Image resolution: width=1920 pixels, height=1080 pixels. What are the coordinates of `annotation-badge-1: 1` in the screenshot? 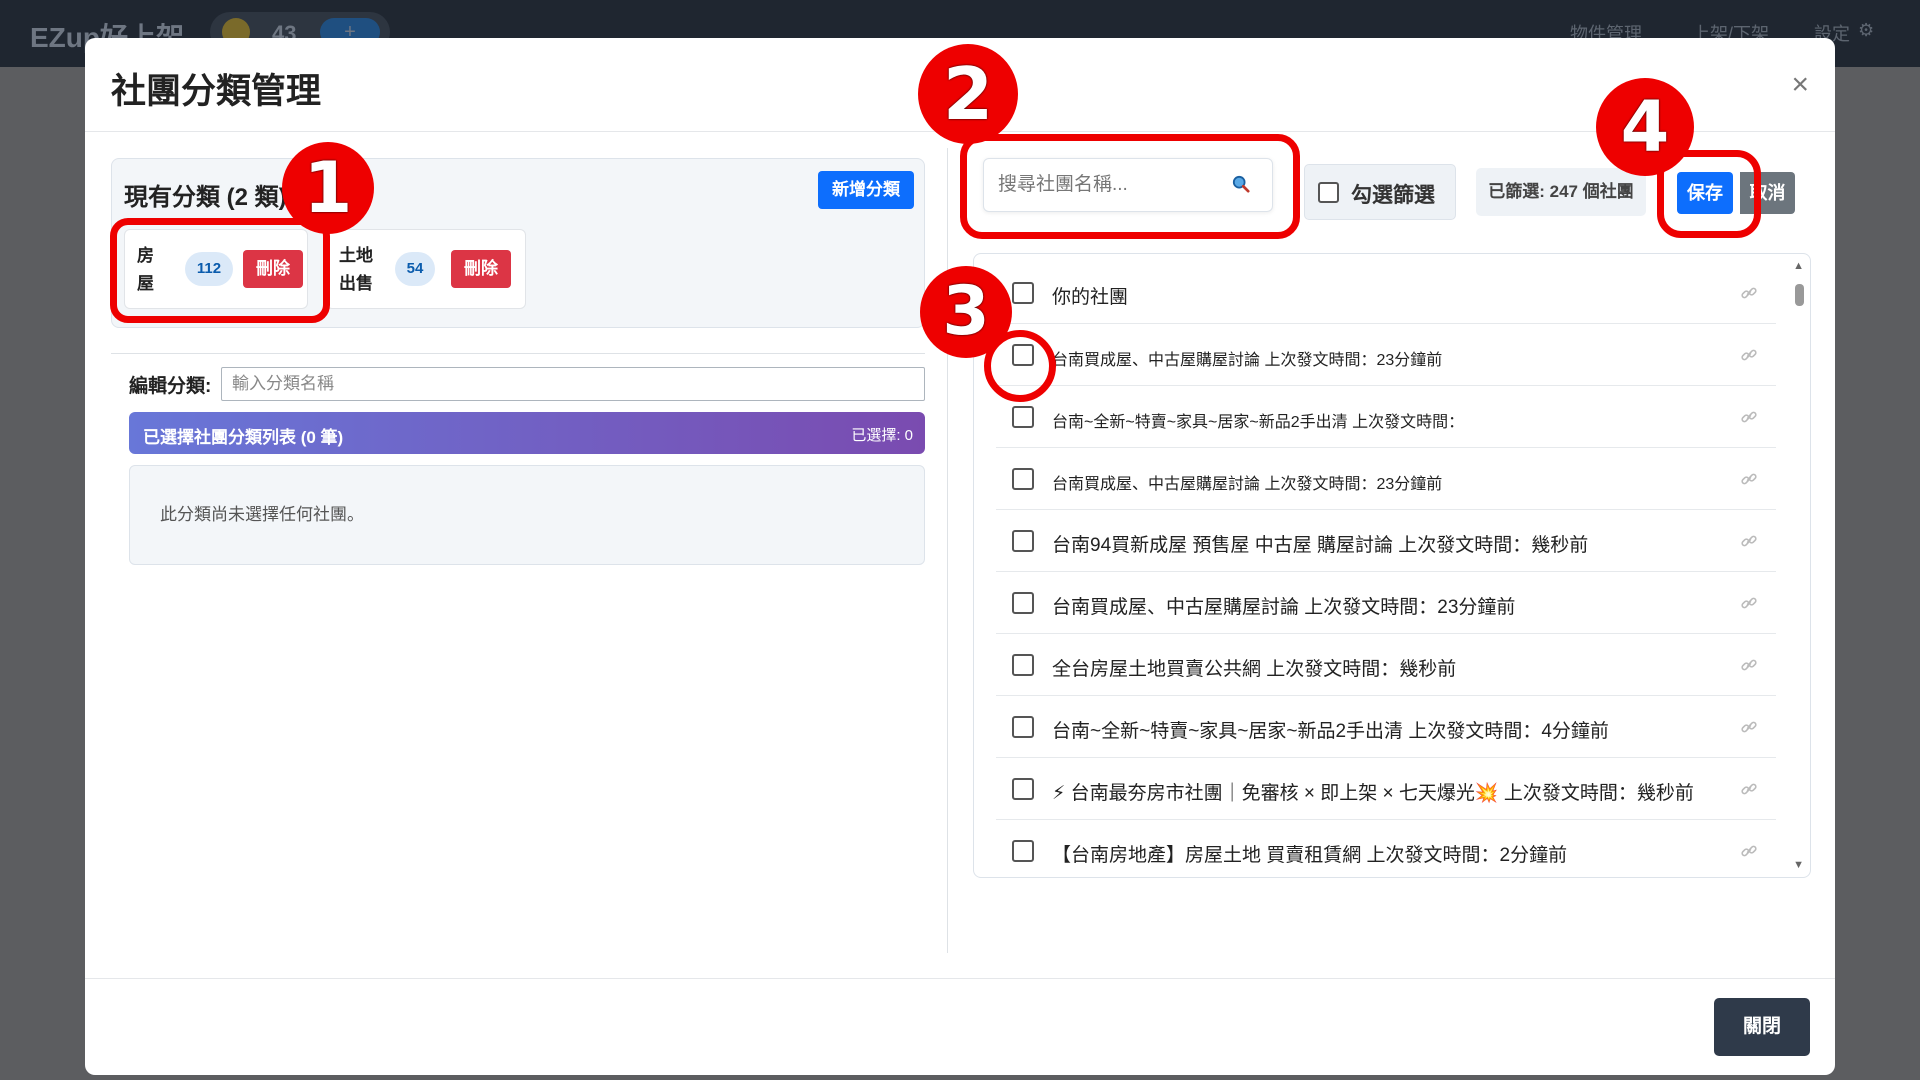 It's located at (328, 188).